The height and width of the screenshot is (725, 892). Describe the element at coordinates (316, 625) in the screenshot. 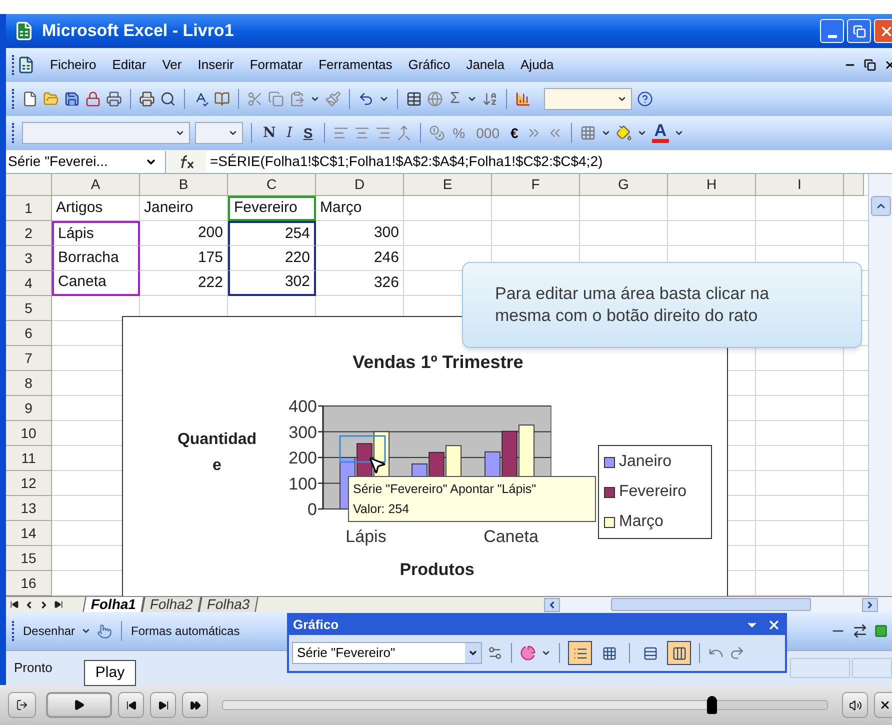

I see `toolbar-title: Gráfico` at that location.